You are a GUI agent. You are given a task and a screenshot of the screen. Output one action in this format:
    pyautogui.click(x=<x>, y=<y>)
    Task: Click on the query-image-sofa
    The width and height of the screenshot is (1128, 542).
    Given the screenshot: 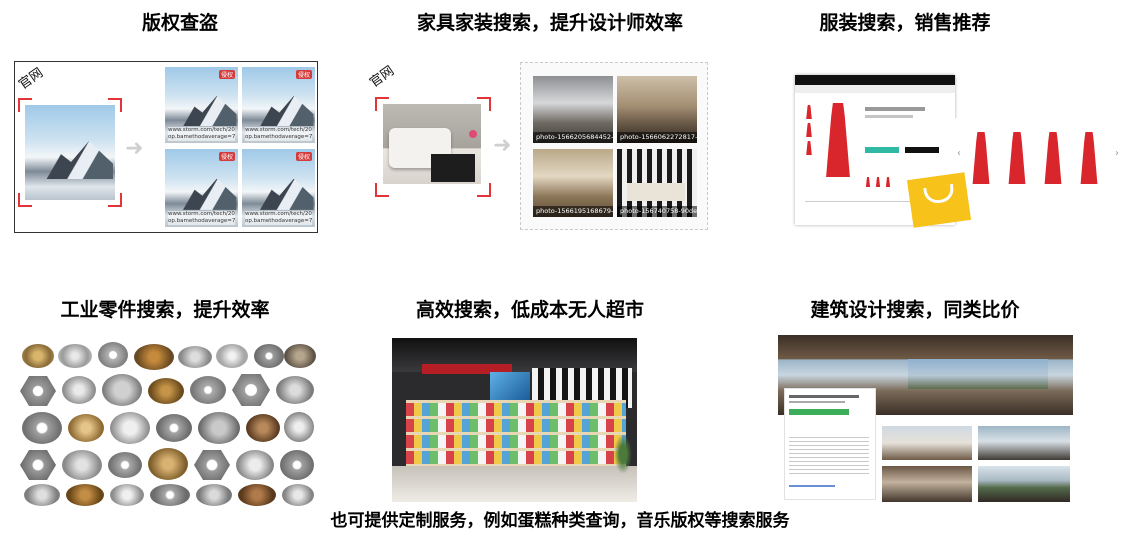 What is the action you would take?
    pyautogui.click(x=432, y=144)
    